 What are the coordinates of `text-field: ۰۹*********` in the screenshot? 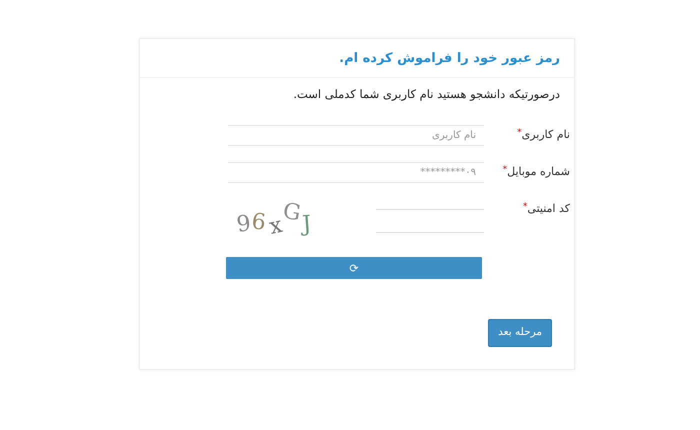 It's located at (356, 172).